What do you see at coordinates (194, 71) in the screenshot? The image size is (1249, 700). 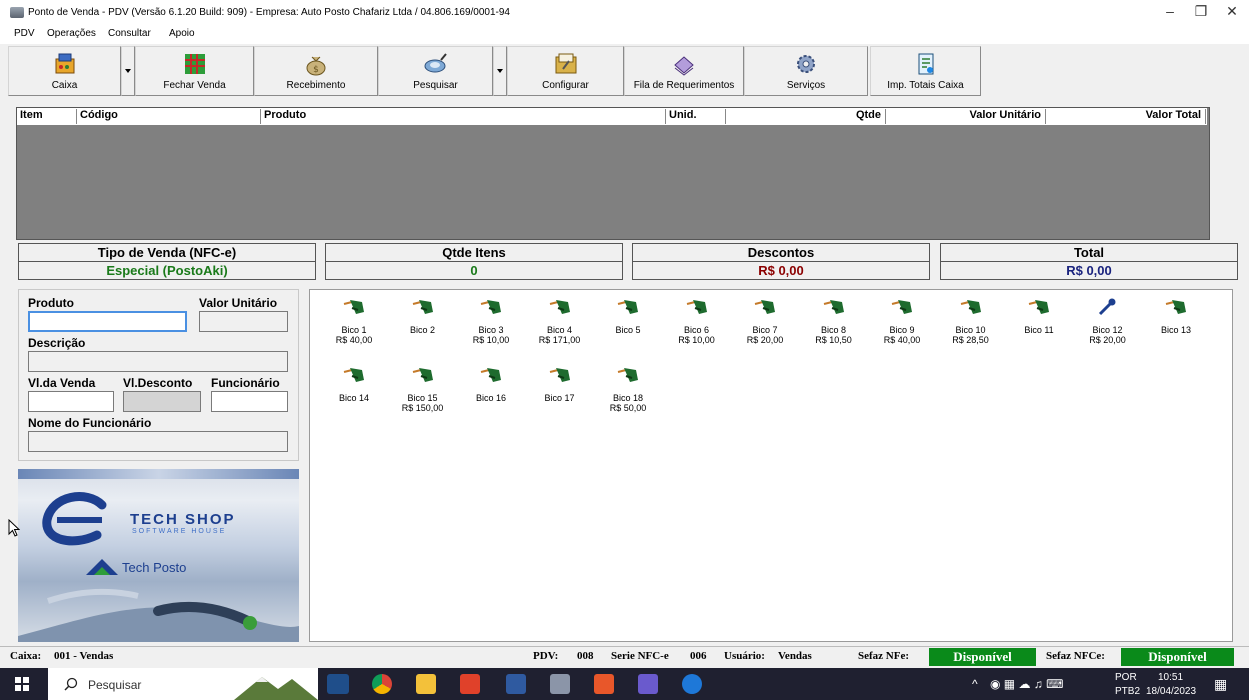 I see `fechar-venda-button: Fechar Venda` at bounding box center [194, 71].